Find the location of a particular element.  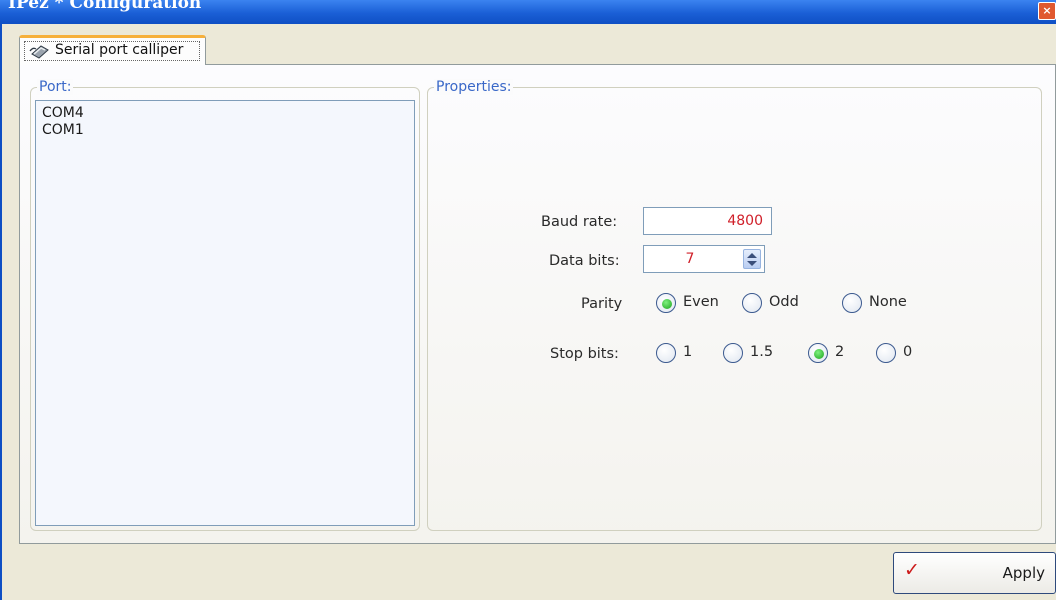

stop-bits-1-label: 1 is located at coordinates (688, 352).